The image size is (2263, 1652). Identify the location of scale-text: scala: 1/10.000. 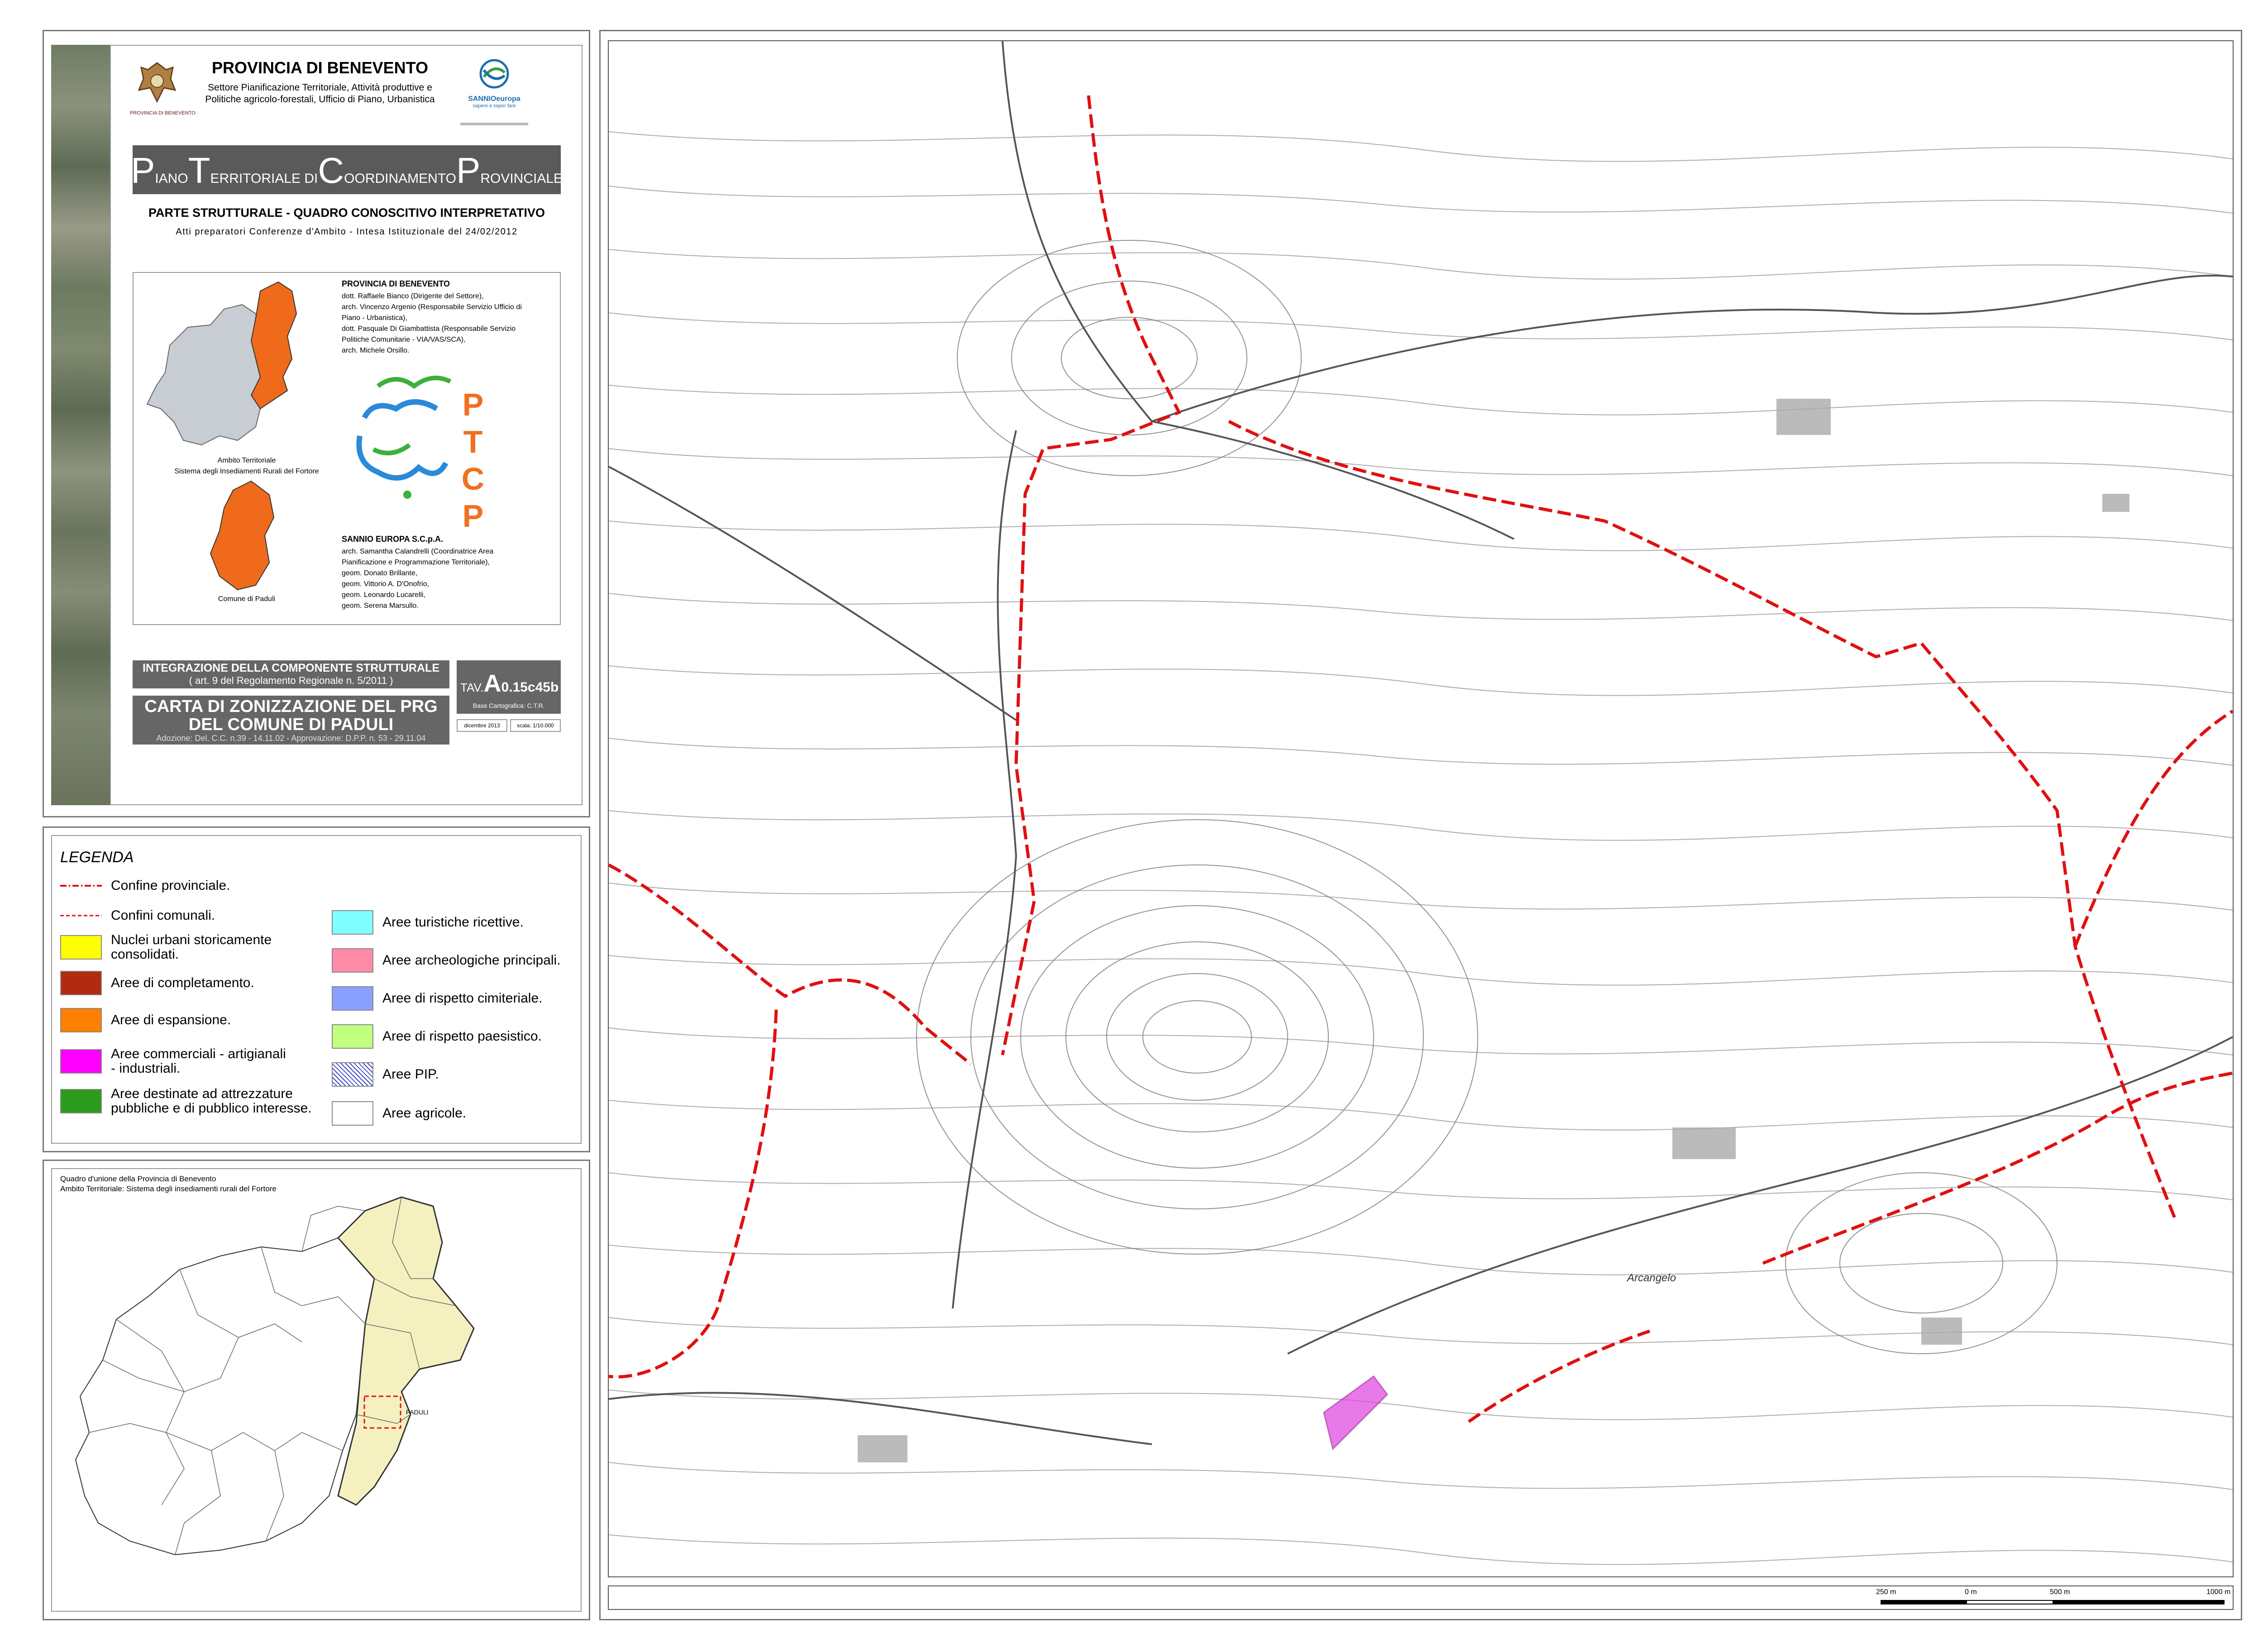
(535, 725).